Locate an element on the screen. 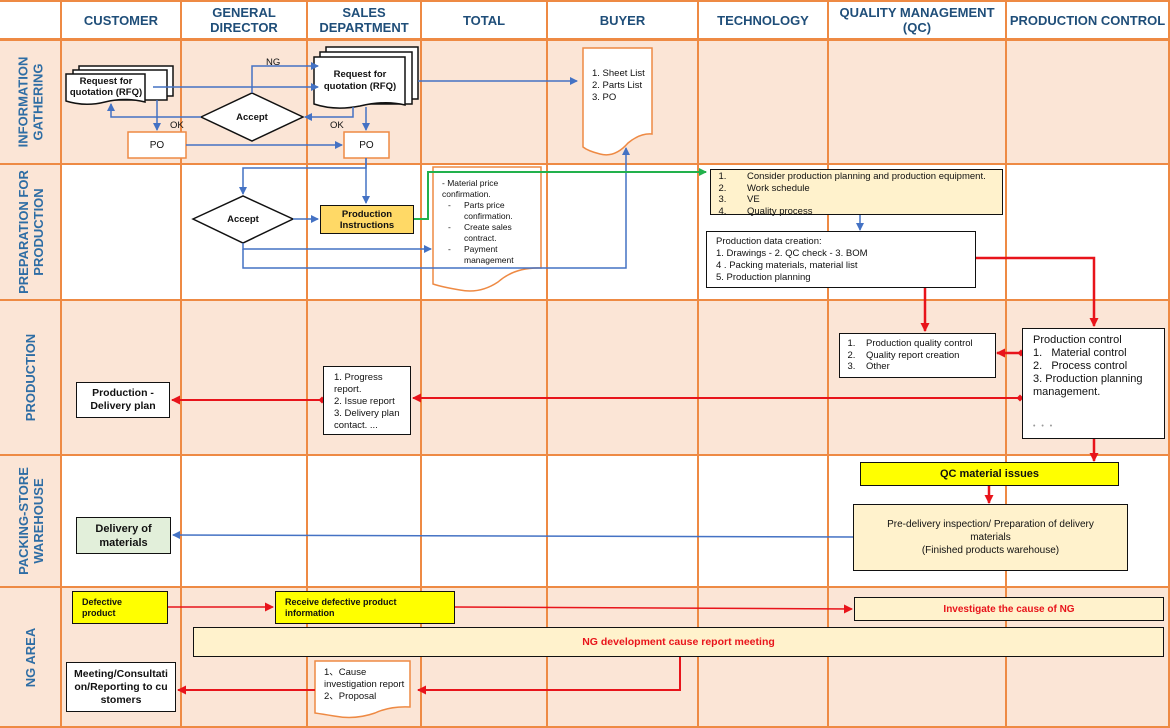  column-header-sales-department: SALES DEPARTMENT is located at coordinates (364, 20).